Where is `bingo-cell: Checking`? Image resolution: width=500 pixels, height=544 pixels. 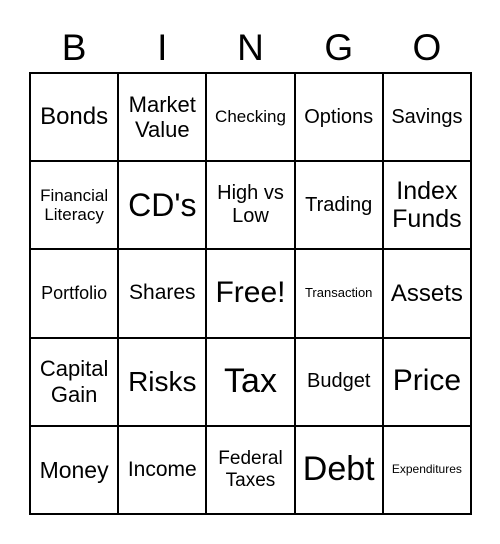 bingo-cell: Checking is located at coordinates (250, 117).